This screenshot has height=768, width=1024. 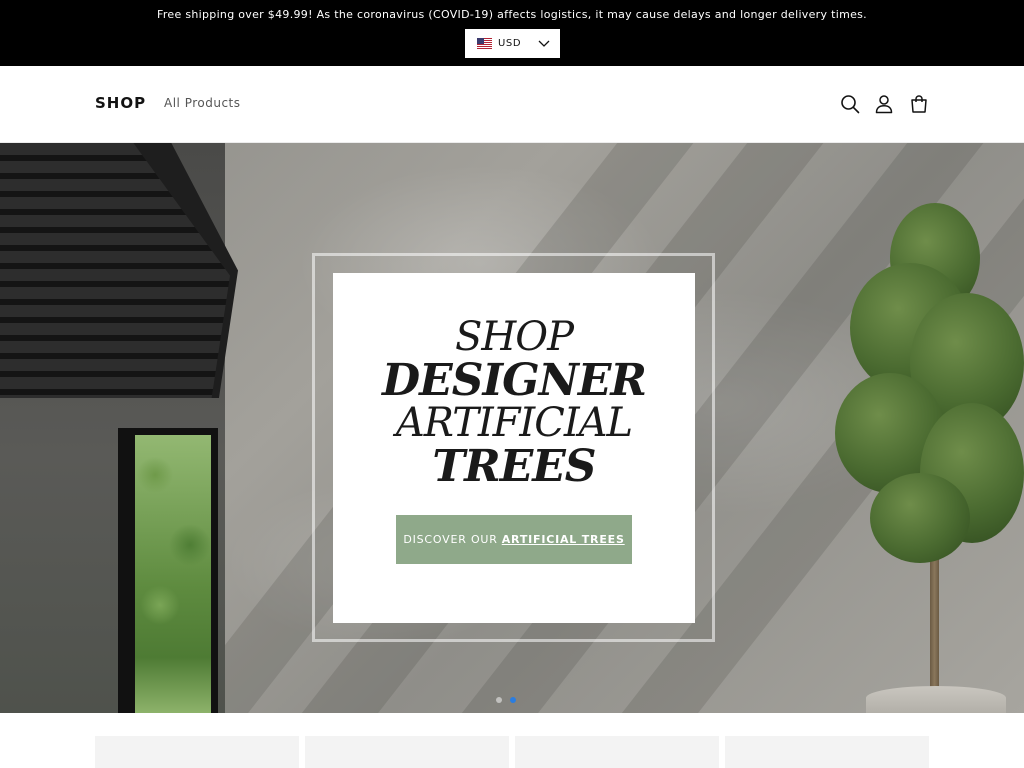 I want to click on account-button, so click(x=884, y=104).